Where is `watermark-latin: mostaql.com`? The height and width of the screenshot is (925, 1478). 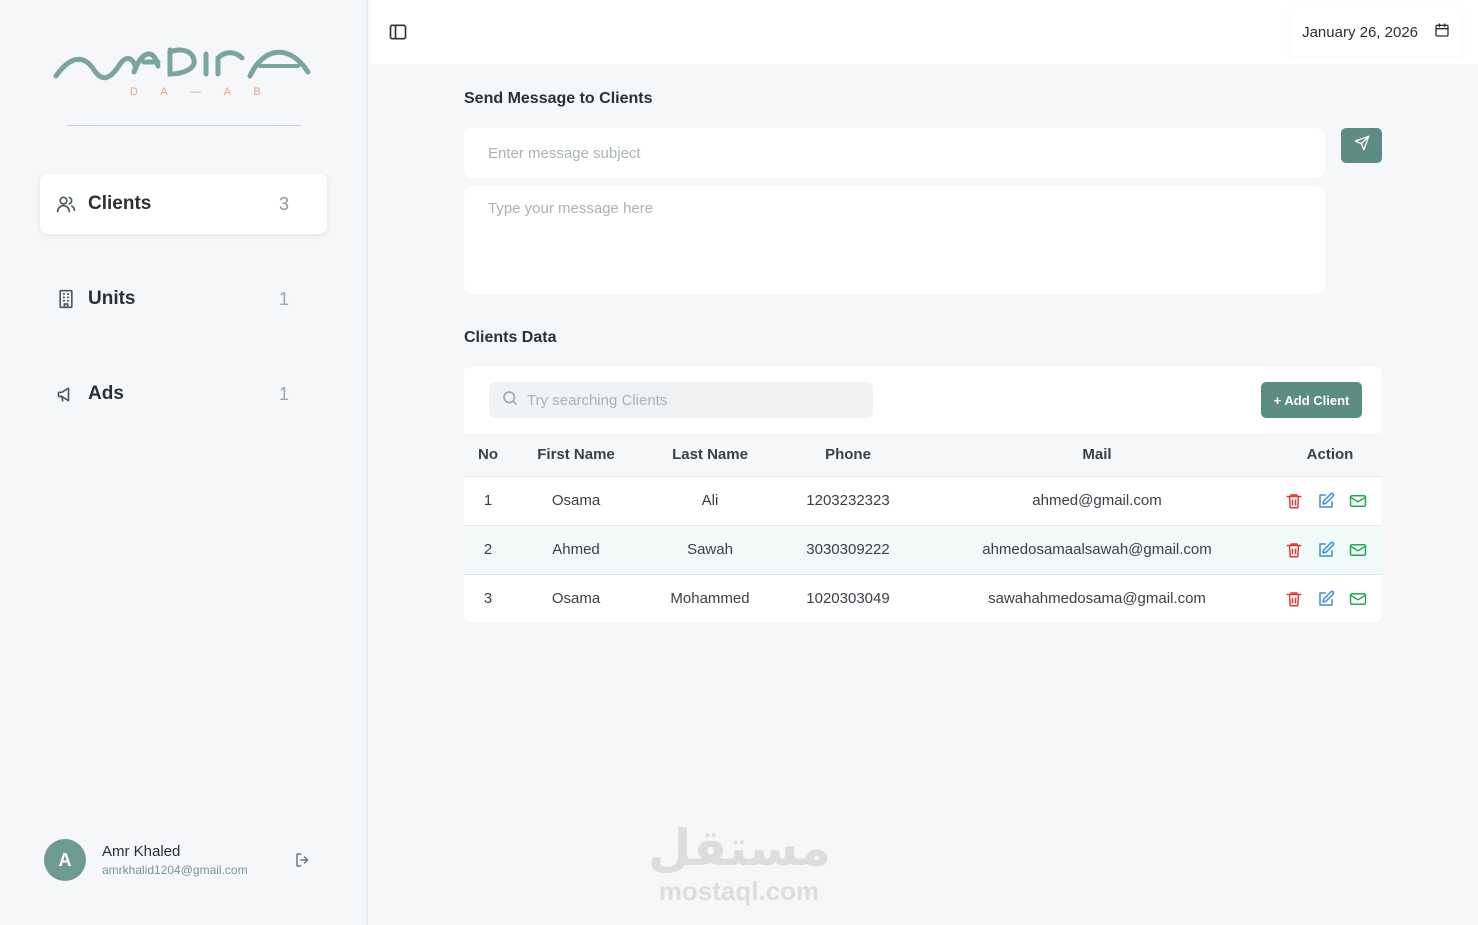 watermark-latin: mostaql.com is located at coordinates (739, 891).